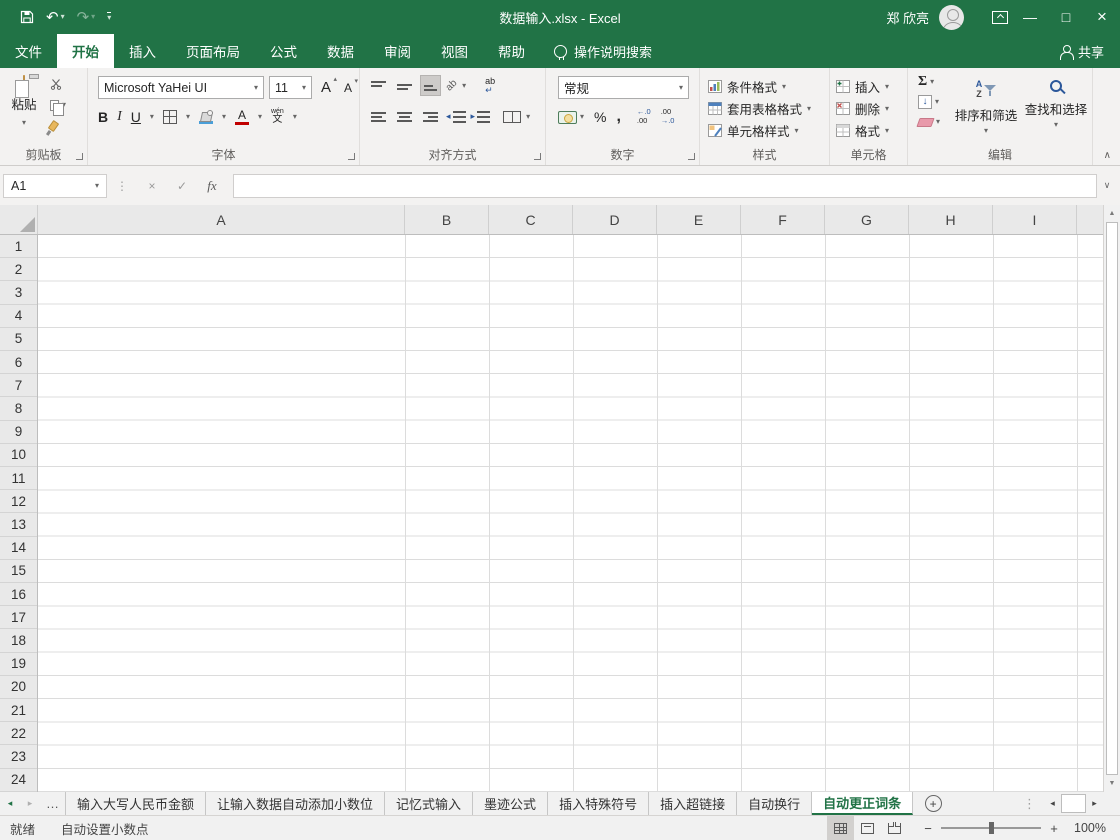 Image resolution: width=1120 pixels, height=840 pixels. I want to click on borders-button, so click(169, 116).